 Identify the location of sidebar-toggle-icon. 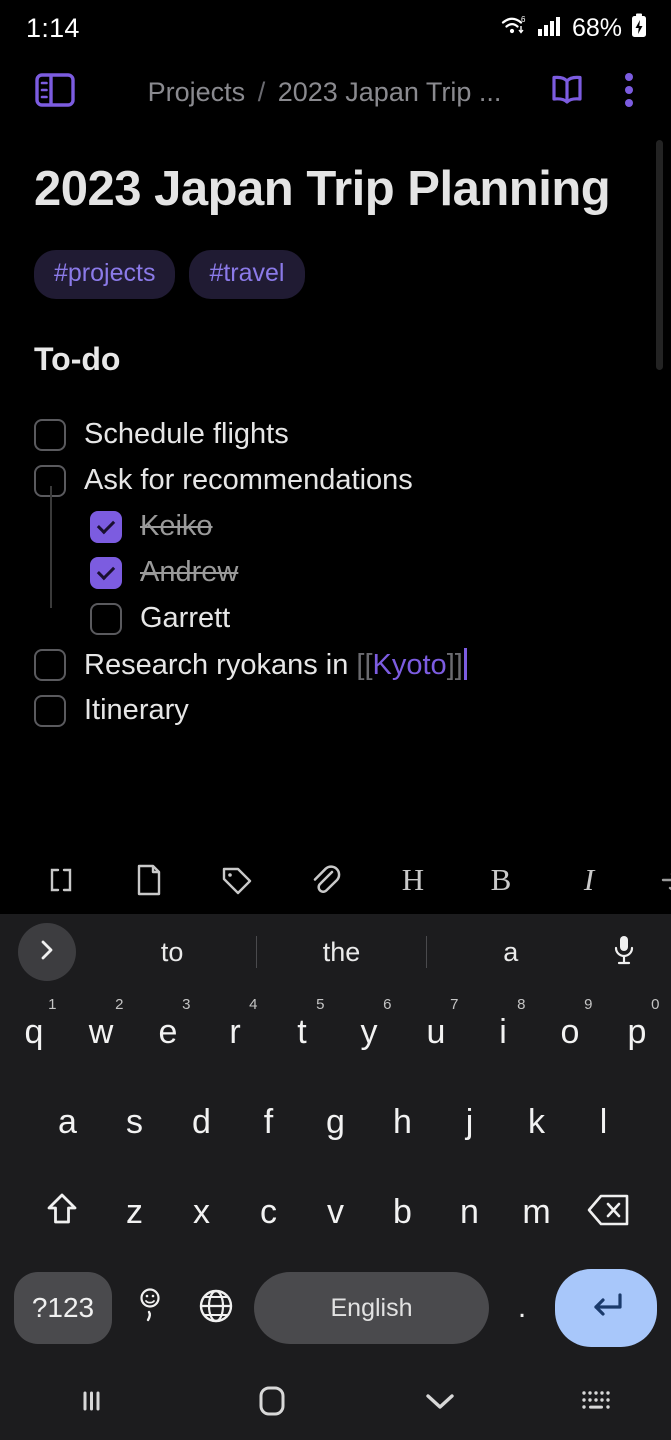
(55, 92).